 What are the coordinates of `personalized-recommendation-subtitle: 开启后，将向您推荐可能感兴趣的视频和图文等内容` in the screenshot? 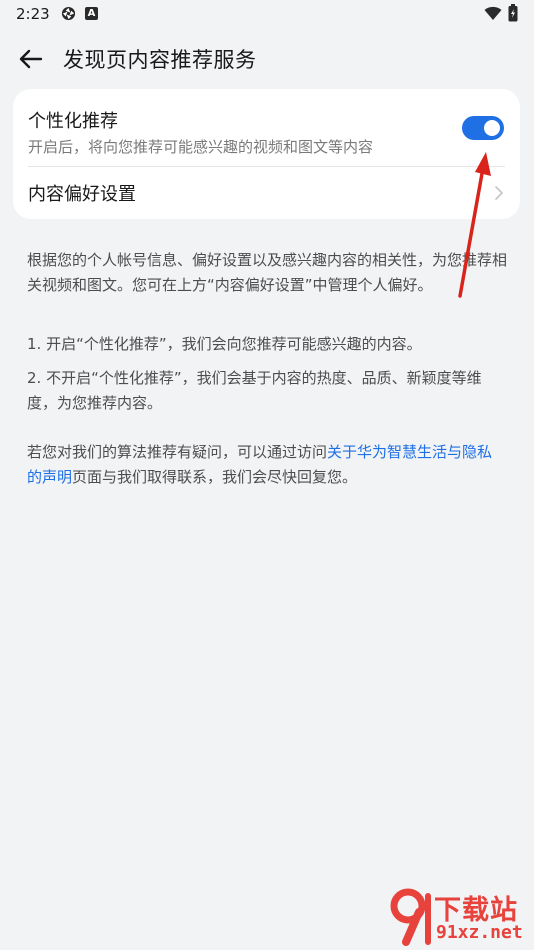 It's located at (201, 147).